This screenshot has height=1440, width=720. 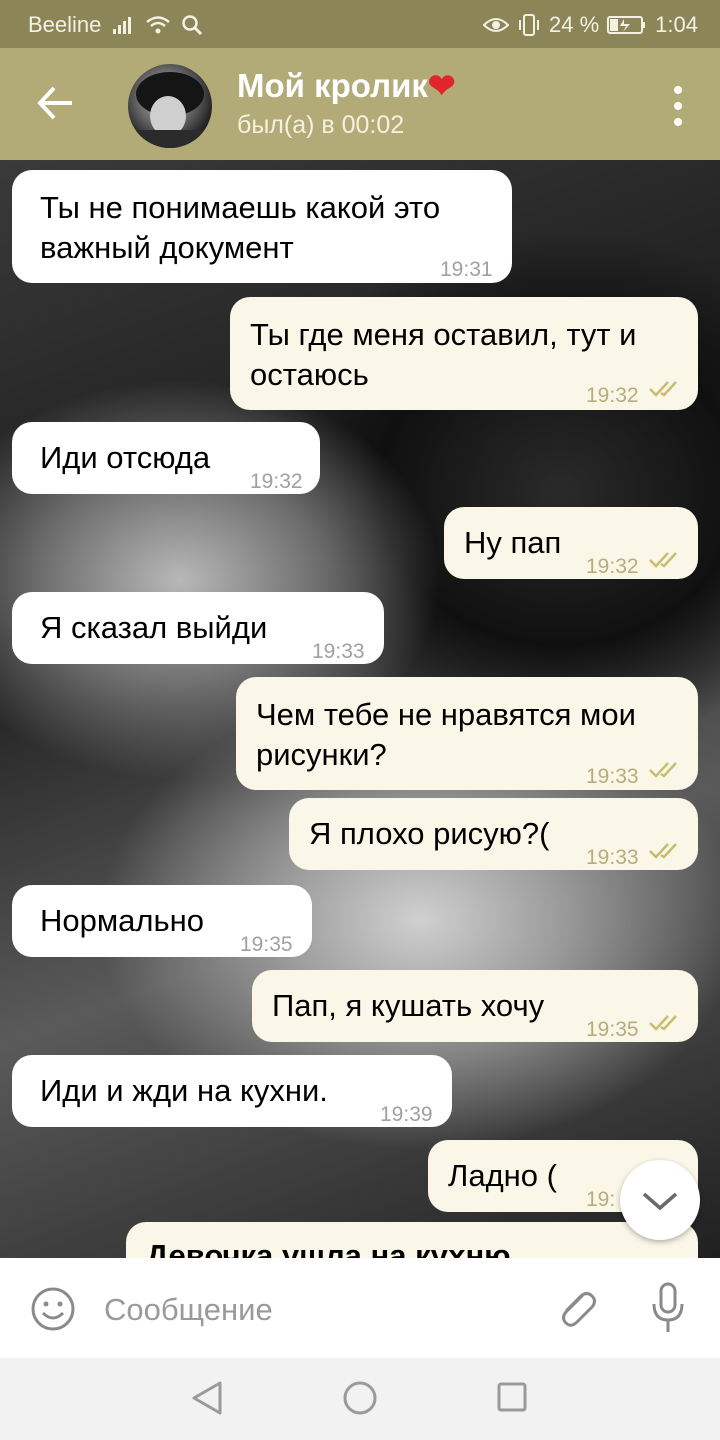 I want to click on message-bubble: Ты где меня оставил, тут и остаюсь 19:32, so click(x=464, y=353).